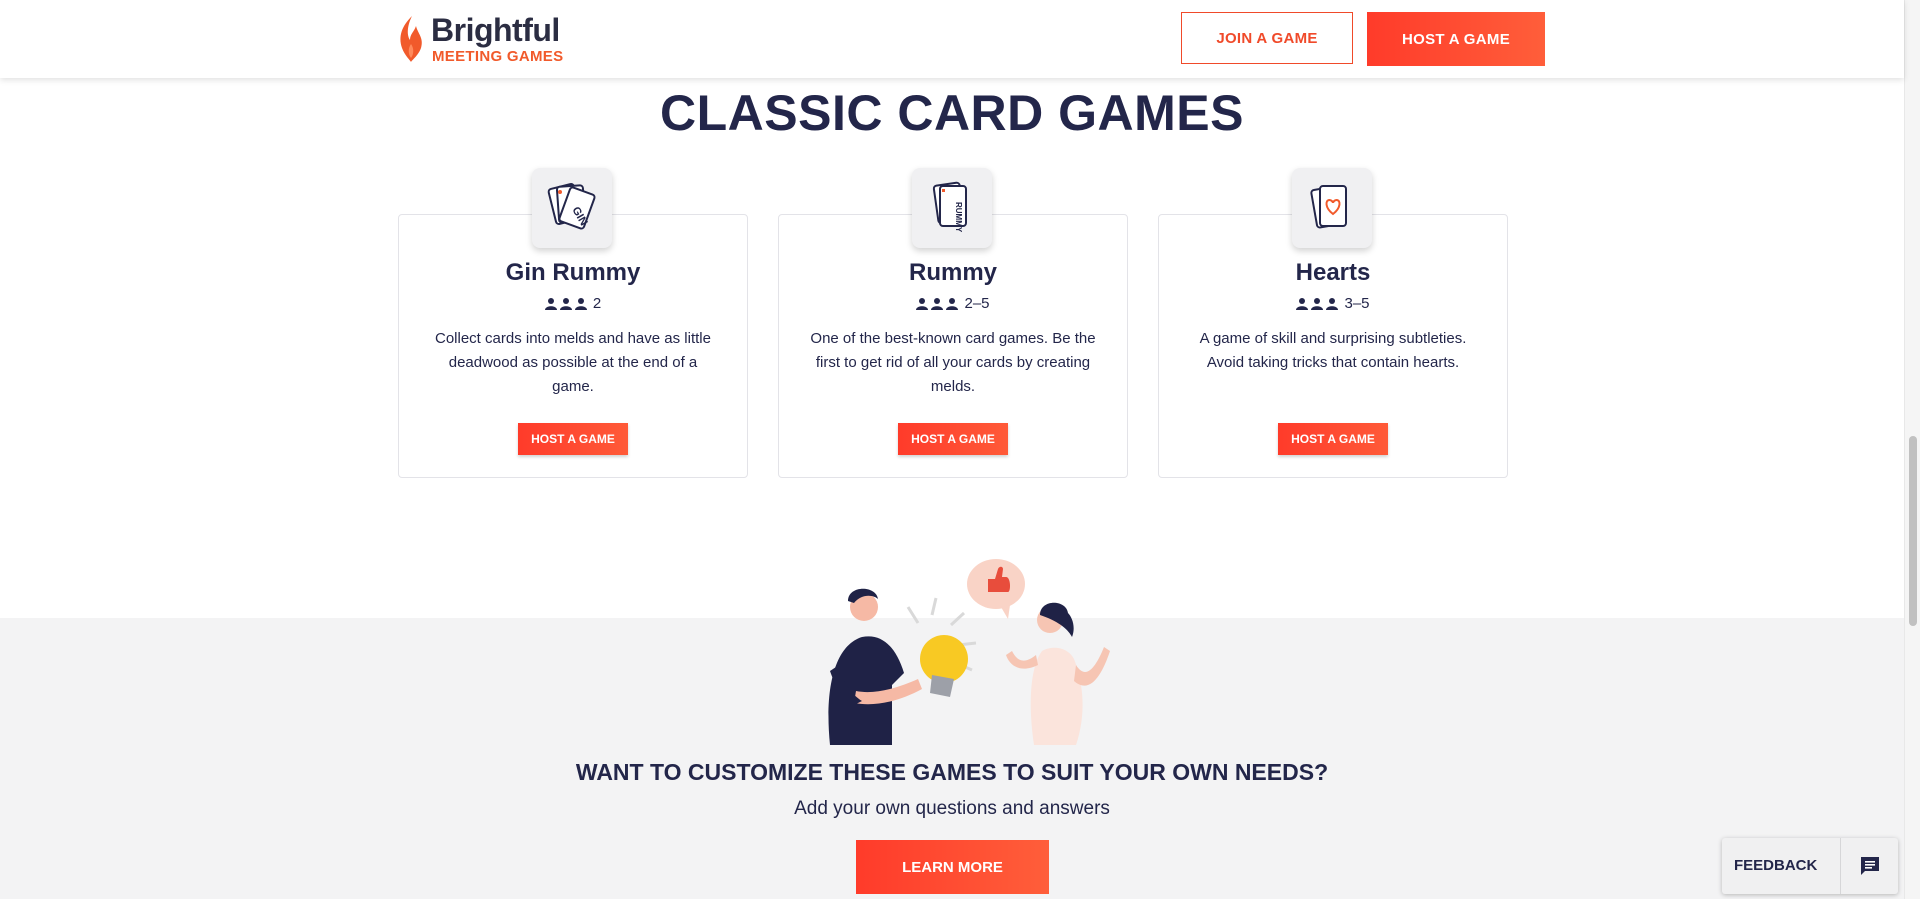 This screenshot has width=1920, height=899. Describe the element at coordinates (952, 867) in the screenshot. I see `learn-more-button: LEARN MORE` at that location.